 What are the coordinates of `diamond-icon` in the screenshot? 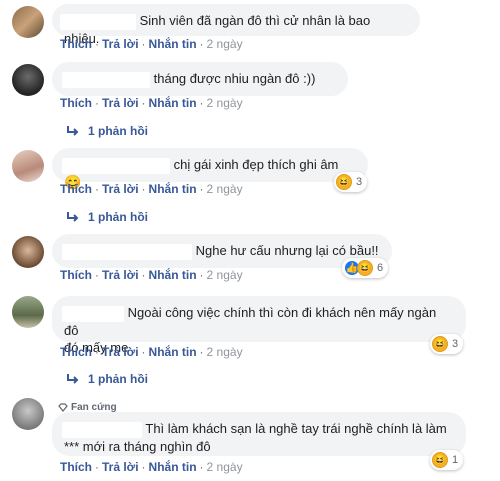 It's located at (63, 407).